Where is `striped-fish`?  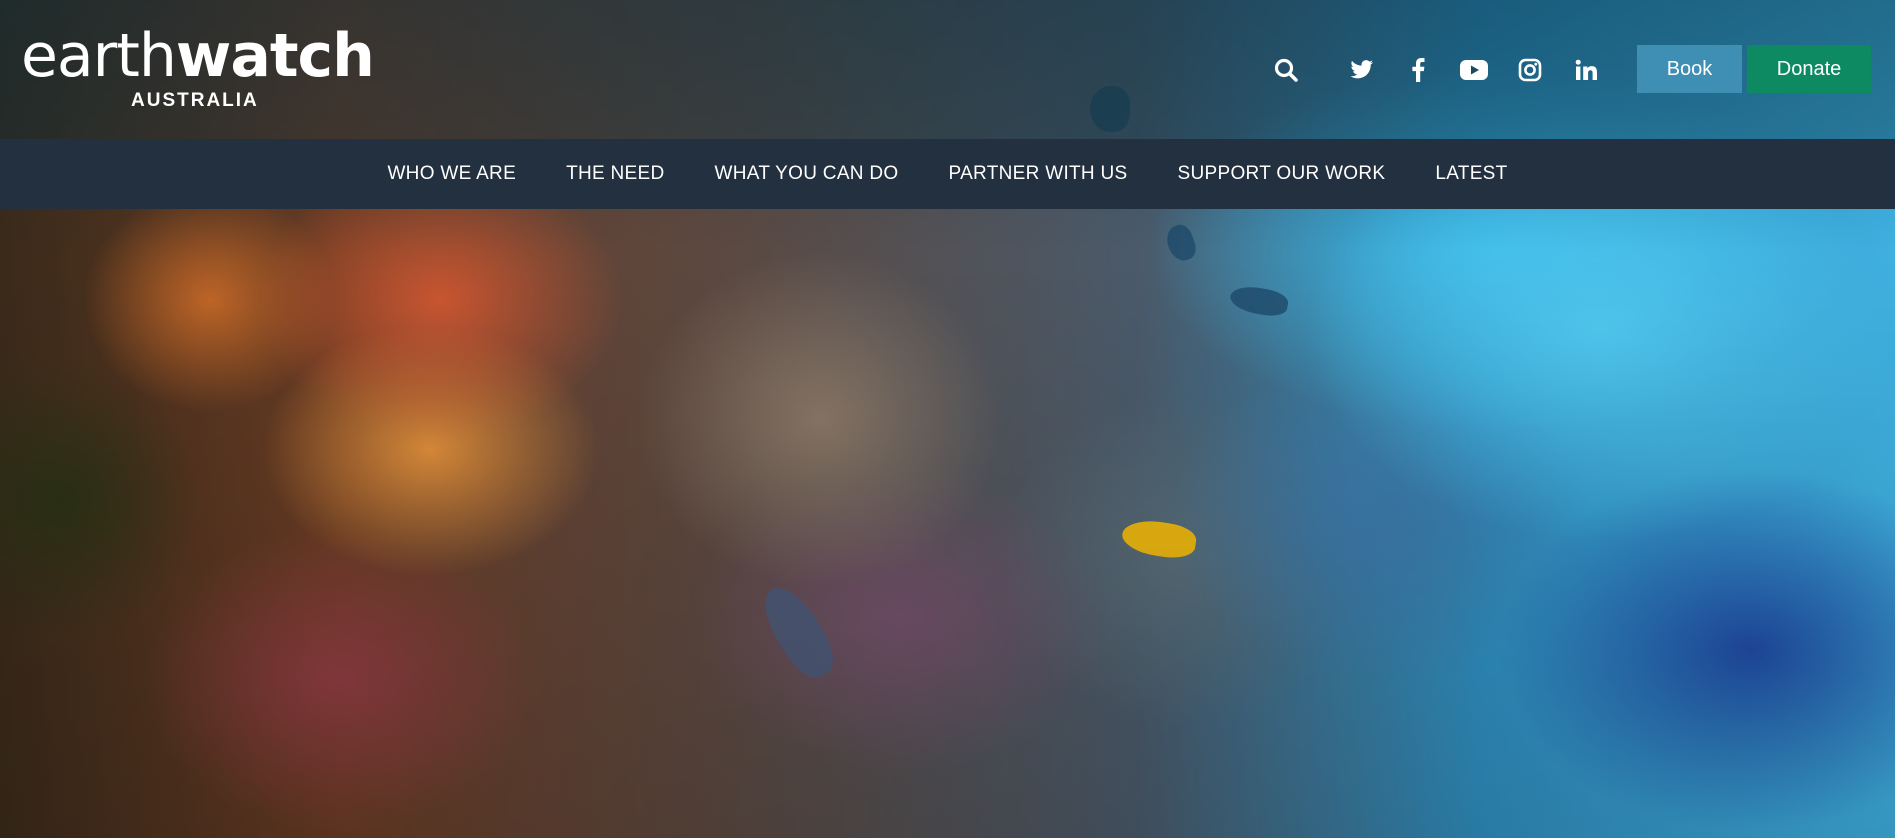 striped-fish is located at coordinates (798, 632).